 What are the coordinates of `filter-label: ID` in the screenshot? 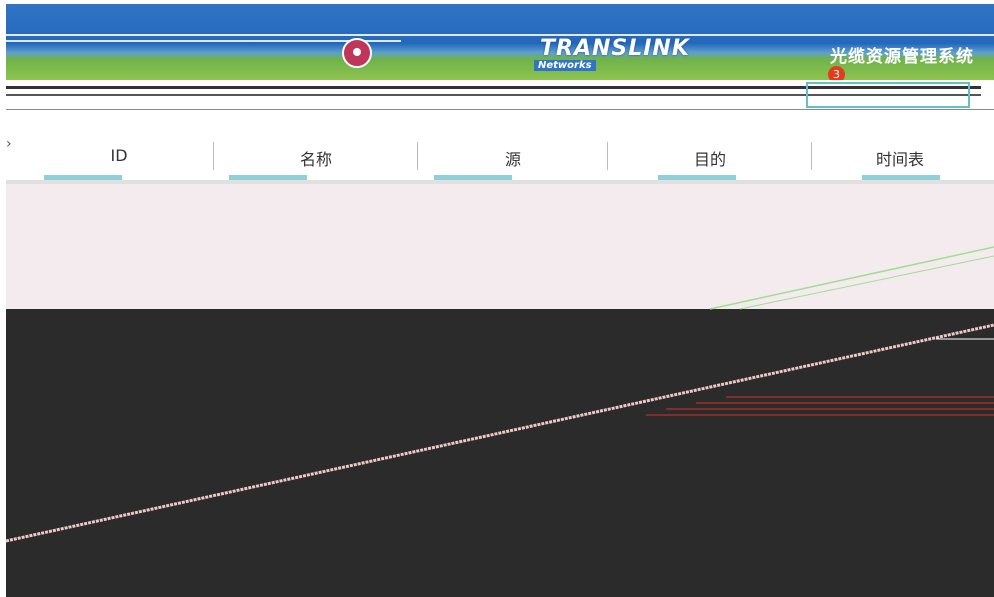 It's located at (119, 155).